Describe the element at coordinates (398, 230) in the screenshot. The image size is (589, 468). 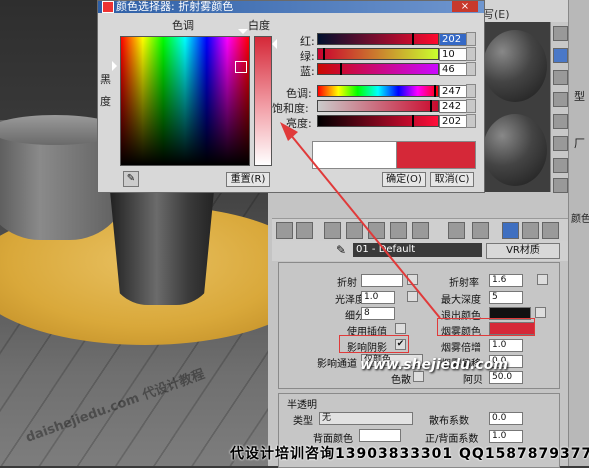
I see `make-unique-icon` at that location.